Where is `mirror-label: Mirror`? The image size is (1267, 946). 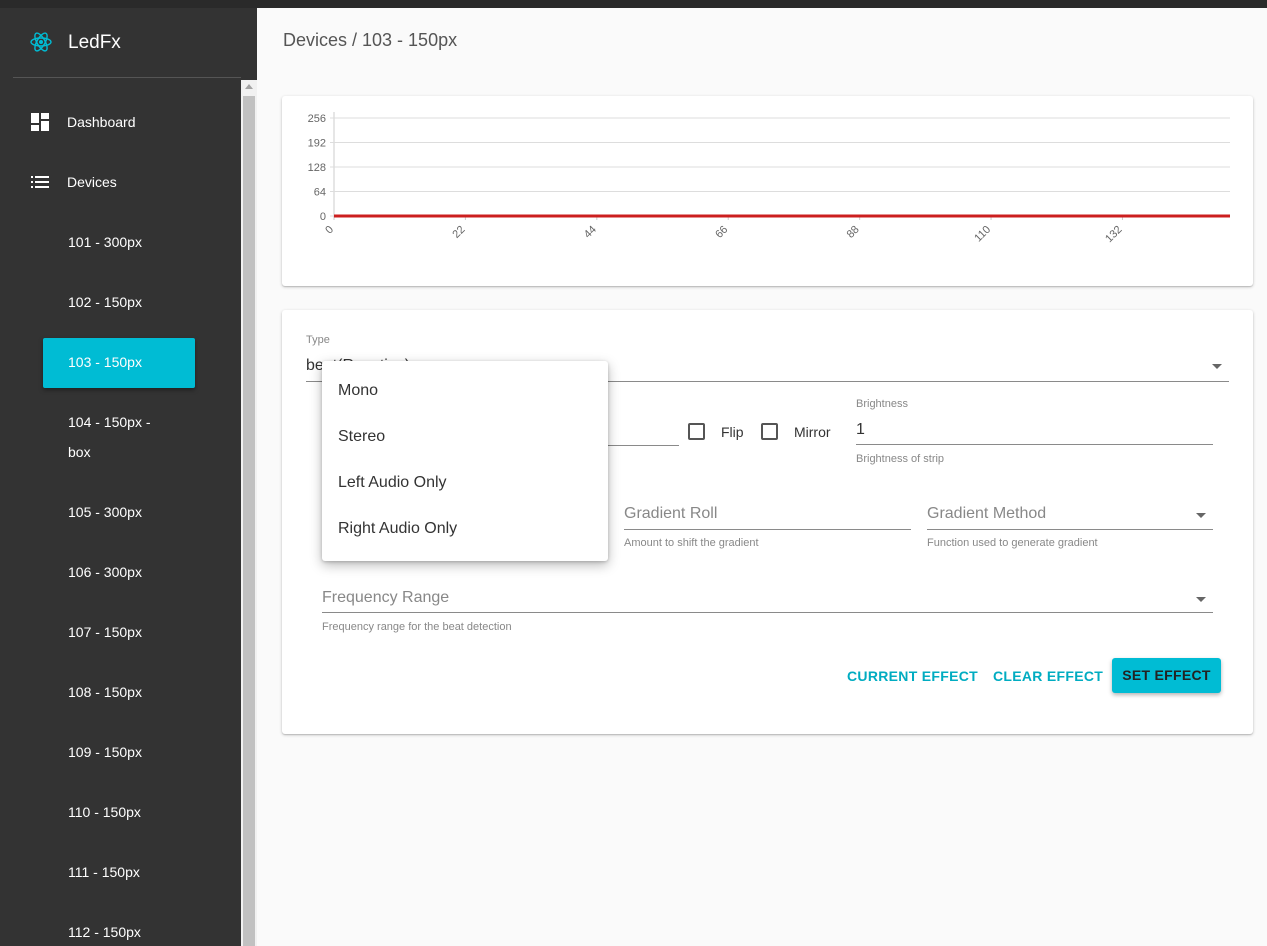
mirror-label: Mirror is located at coordinates (812, 432).